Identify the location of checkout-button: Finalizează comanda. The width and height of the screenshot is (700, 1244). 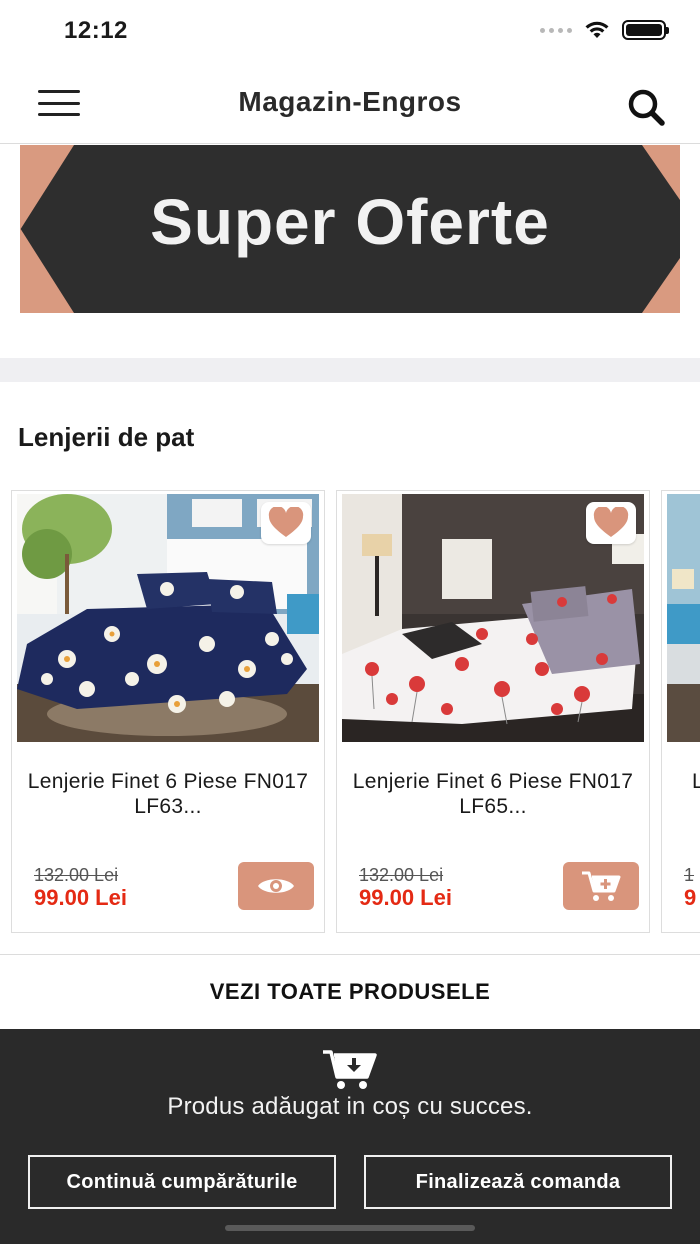
(518, 1182).